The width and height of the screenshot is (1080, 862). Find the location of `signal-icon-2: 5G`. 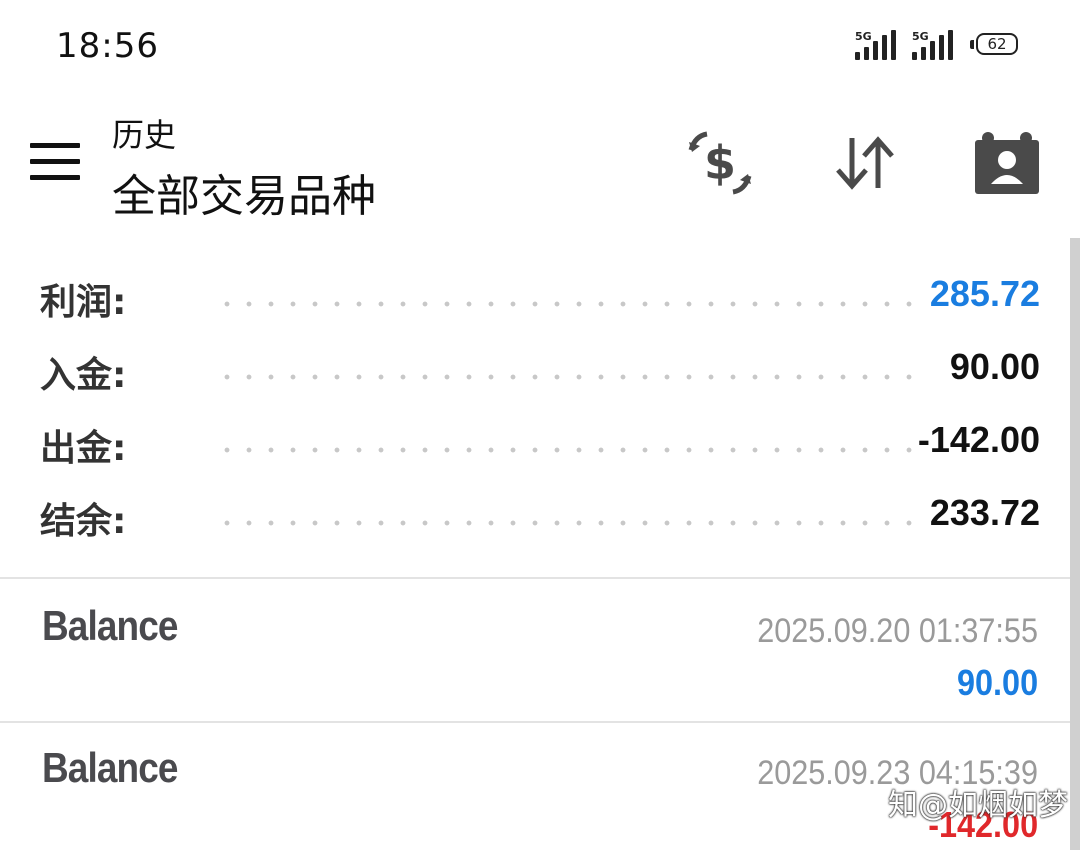

signal-icon-2: 5G is located at coordinates (937, 46).